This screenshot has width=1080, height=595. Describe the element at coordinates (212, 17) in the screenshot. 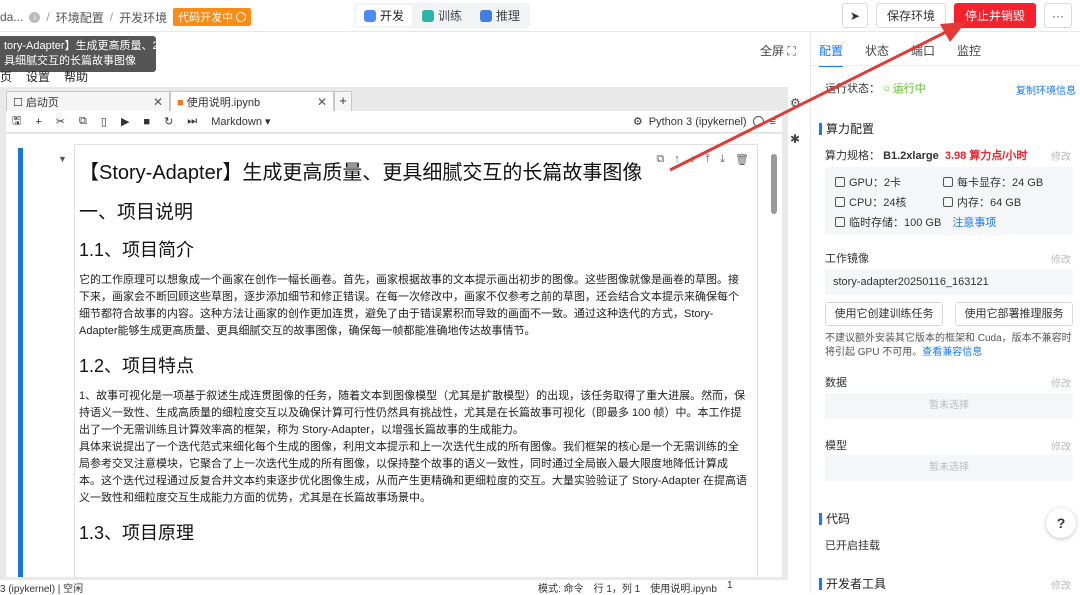

I see `status-badge: 代码开发中` at that location.